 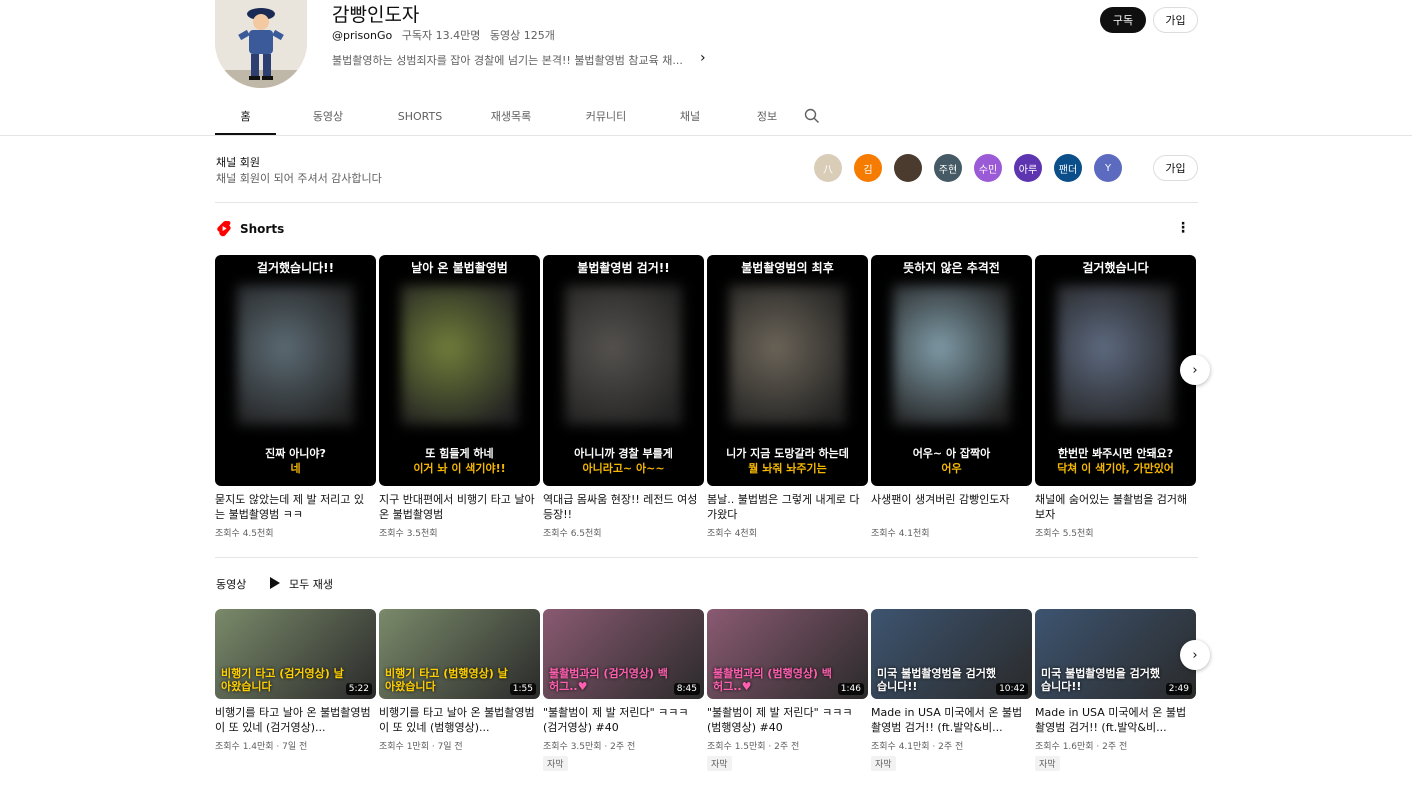 I want to click on member-avatar: 수민, so click(x=988, y=168).